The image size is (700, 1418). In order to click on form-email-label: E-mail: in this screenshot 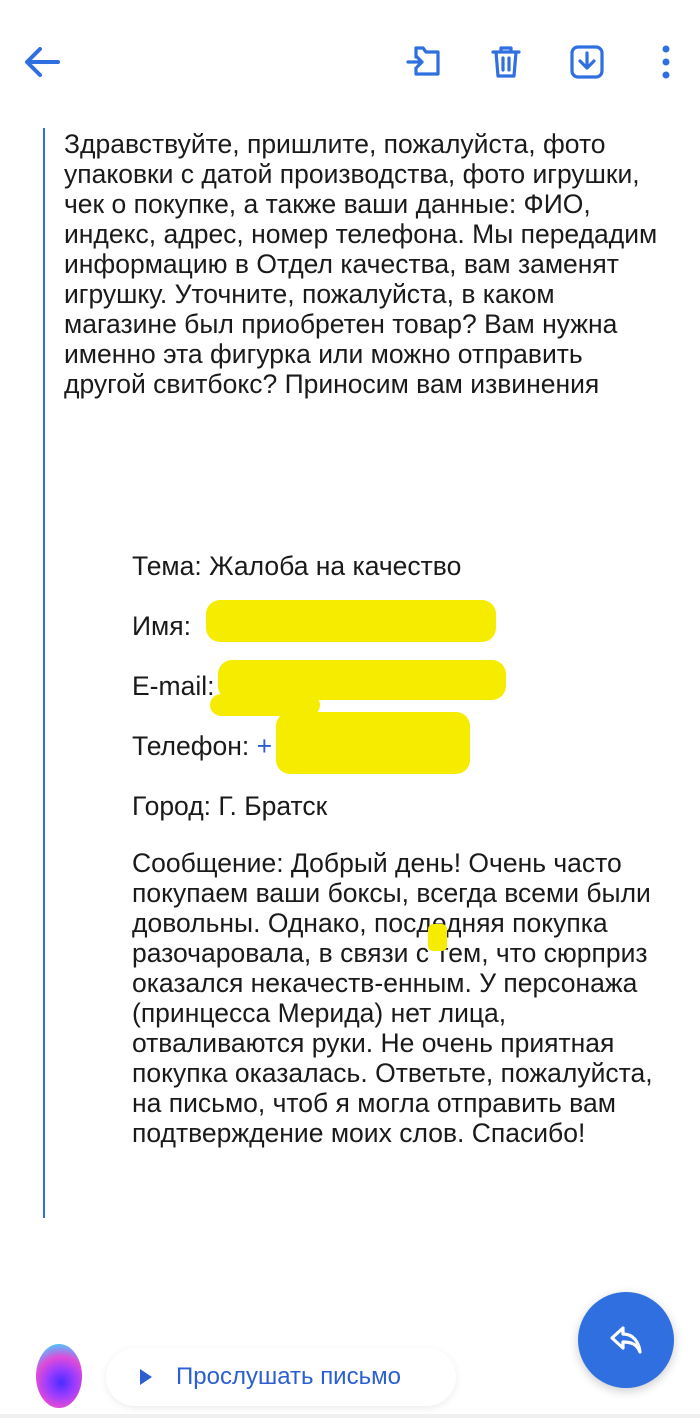, I will do `click(173, 686)`.